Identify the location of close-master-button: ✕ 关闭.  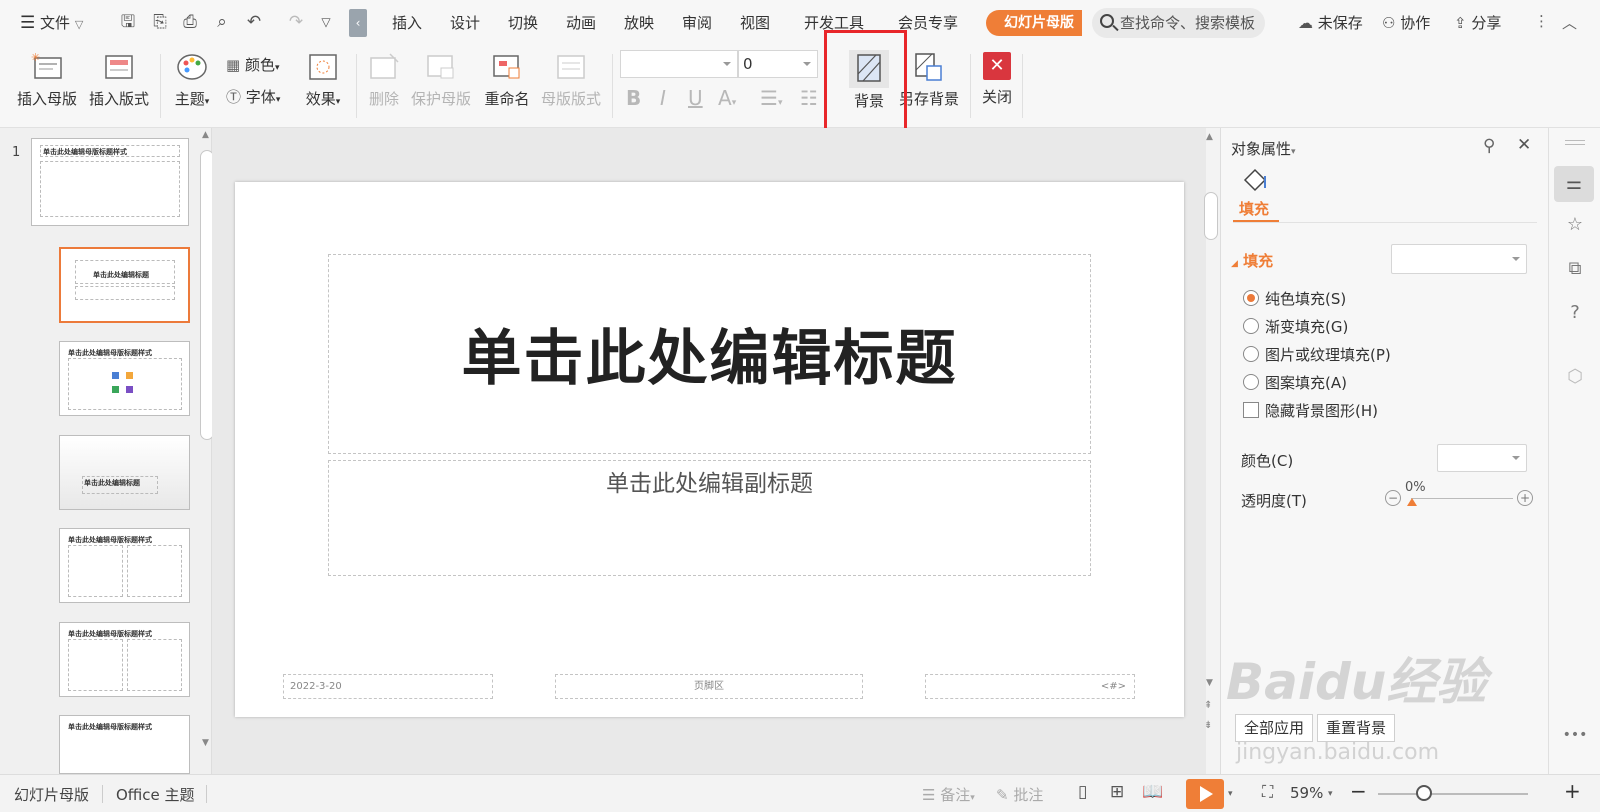
(997, 79).